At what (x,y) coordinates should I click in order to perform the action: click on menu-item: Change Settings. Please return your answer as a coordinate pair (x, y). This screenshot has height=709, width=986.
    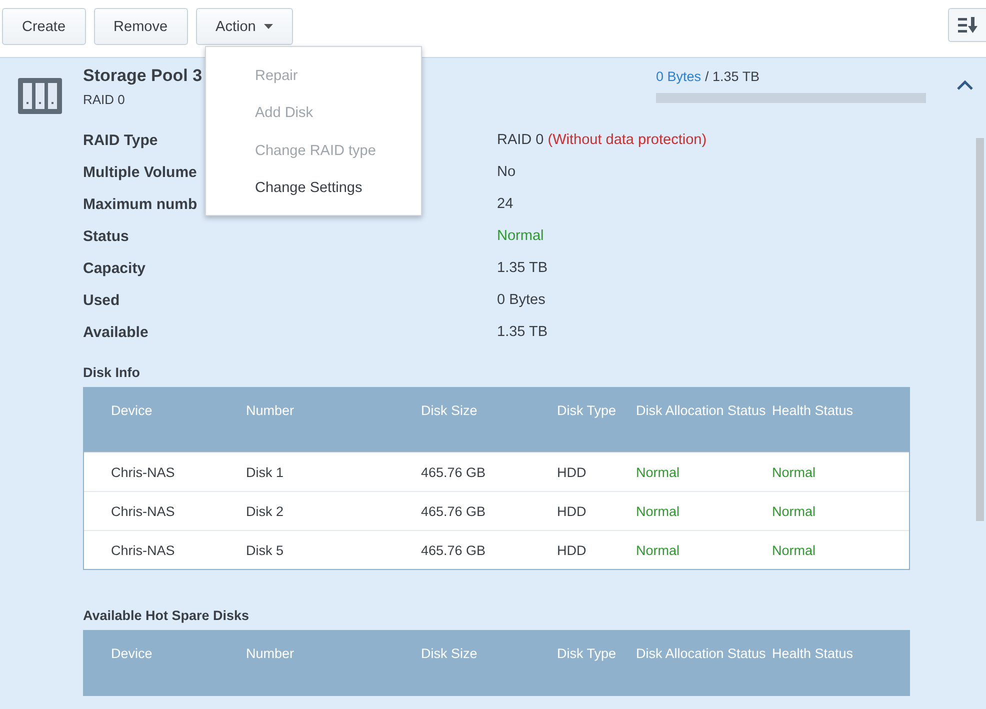
    Looking at the image, I should click on (313, 188).